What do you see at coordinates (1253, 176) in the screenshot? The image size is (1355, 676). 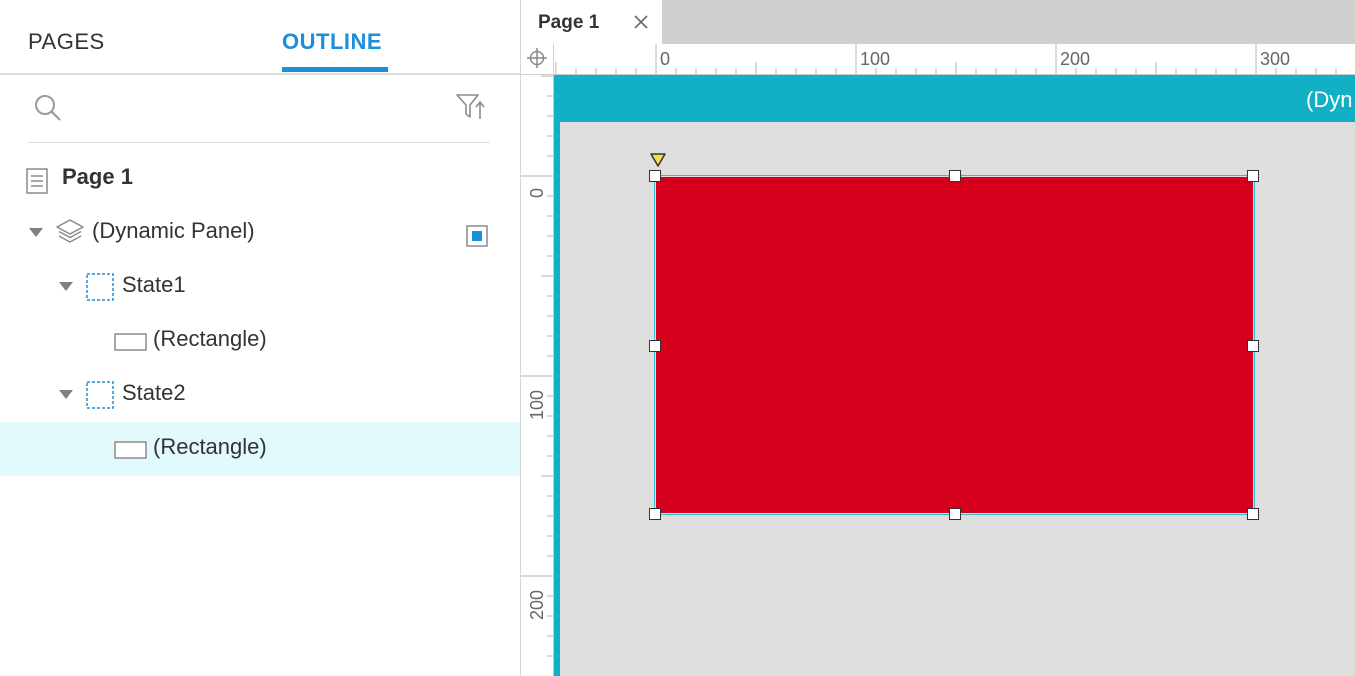 I see `resize-handle-top-right` at bounding box center [1253, 176].